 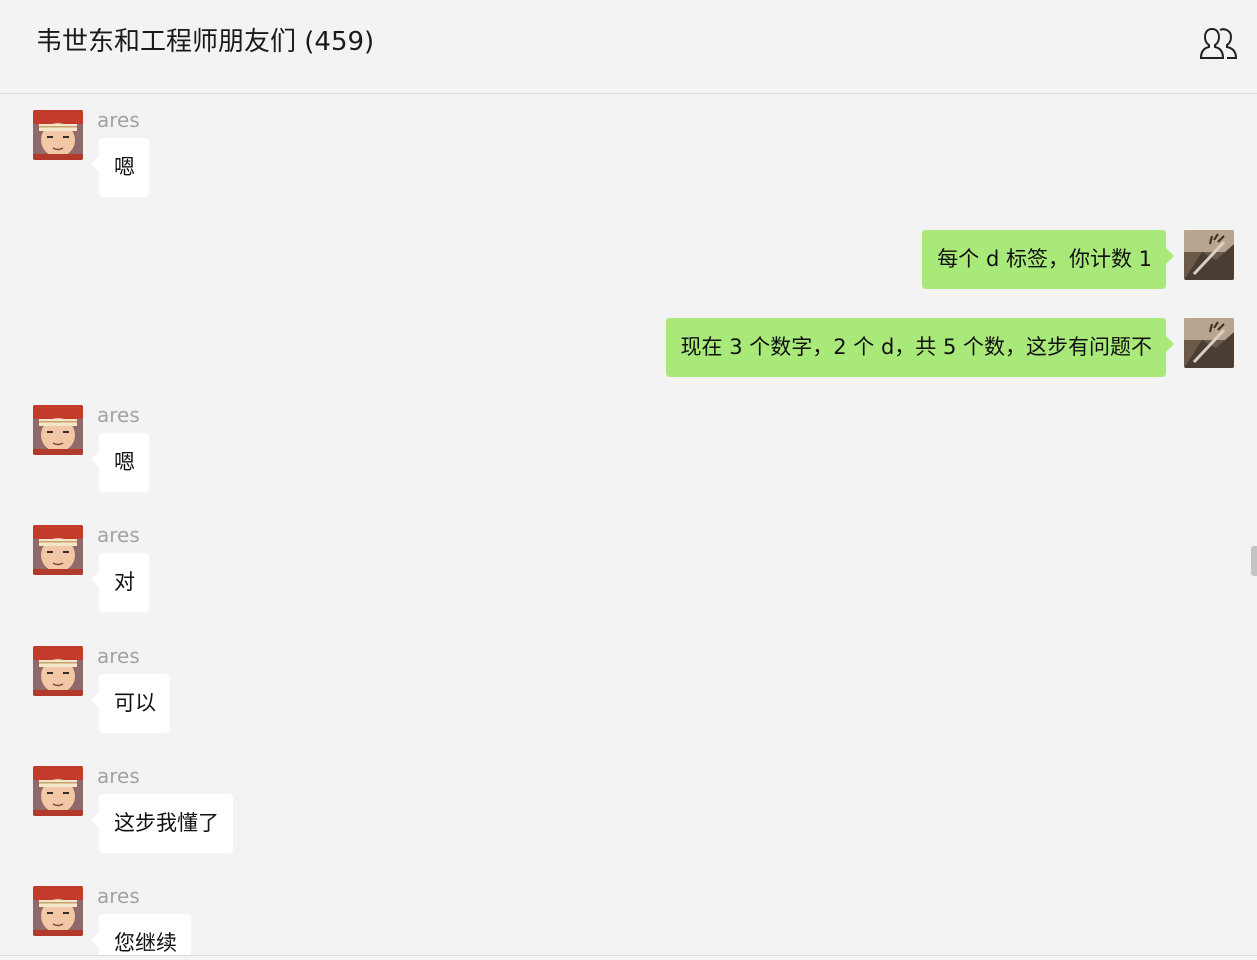 What do you see at coordinates (205, 42) in the screenshot?
I see `chat-title: 韦世东和工程师朋友们 (459)` at bounding box center [205, 42].